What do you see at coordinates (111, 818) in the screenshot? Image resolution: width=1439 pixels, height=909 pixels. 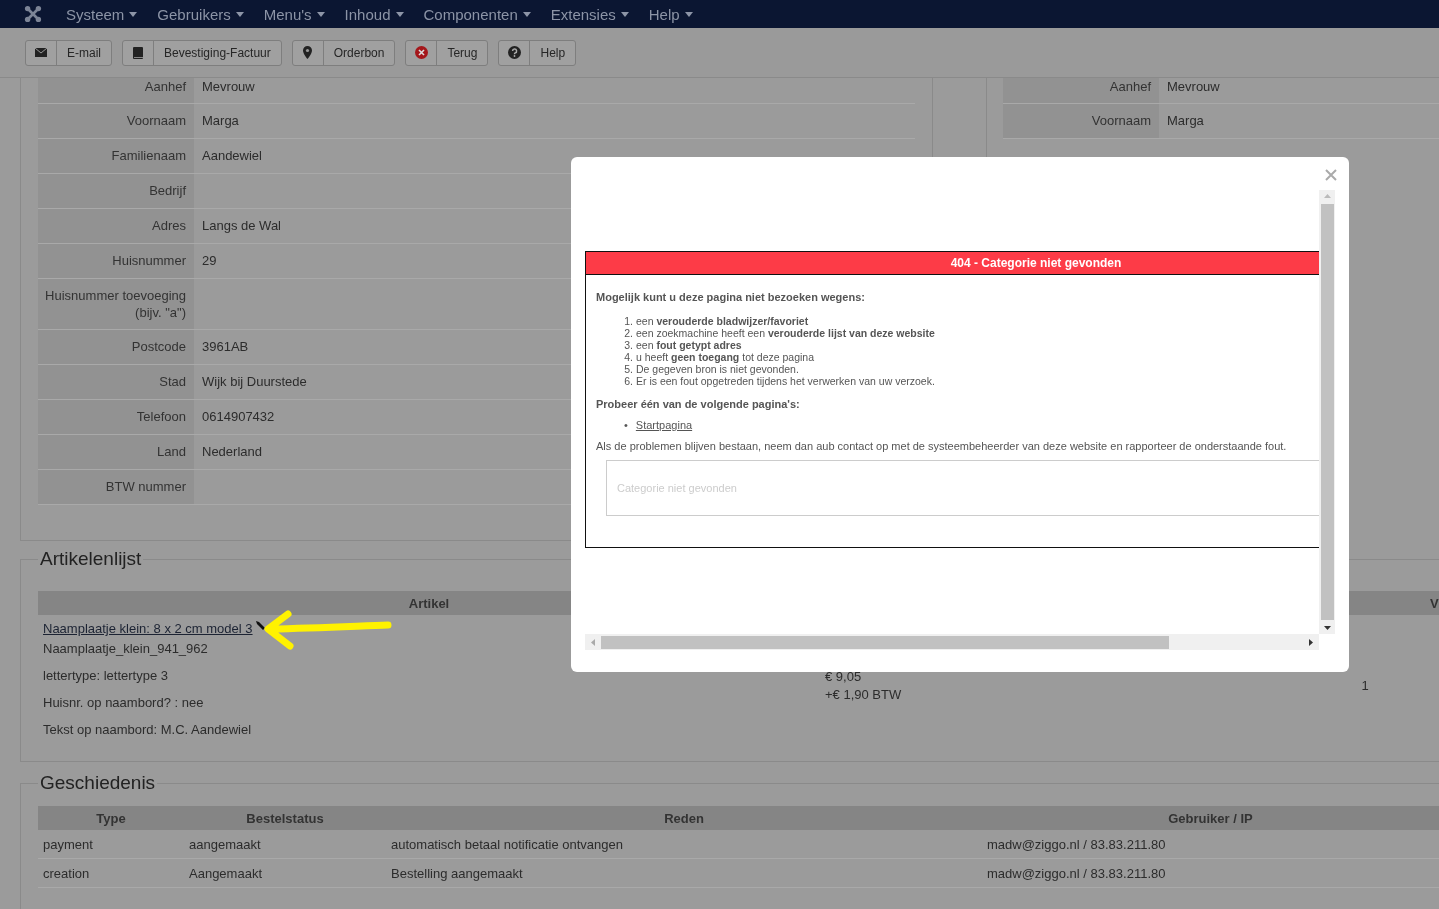 I see `column-header: Type` at bounding box center [111, 818].